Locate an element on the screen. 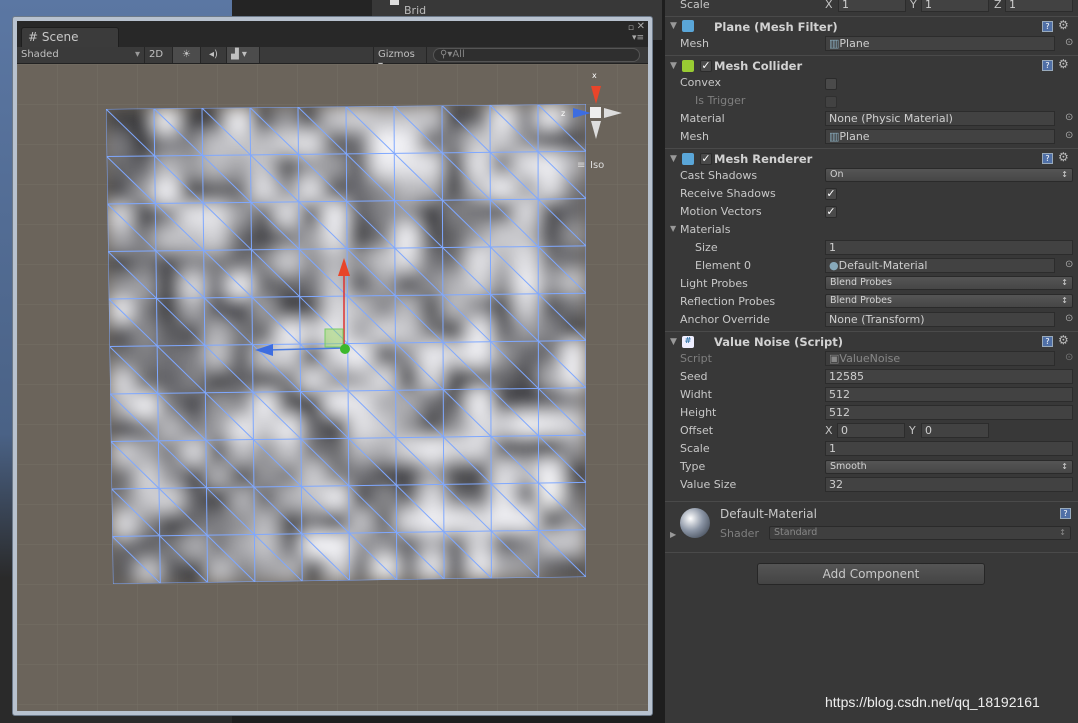 This screenshot has width=1078, height=723. material-preview-sphere is located at coordinates (695, 523).